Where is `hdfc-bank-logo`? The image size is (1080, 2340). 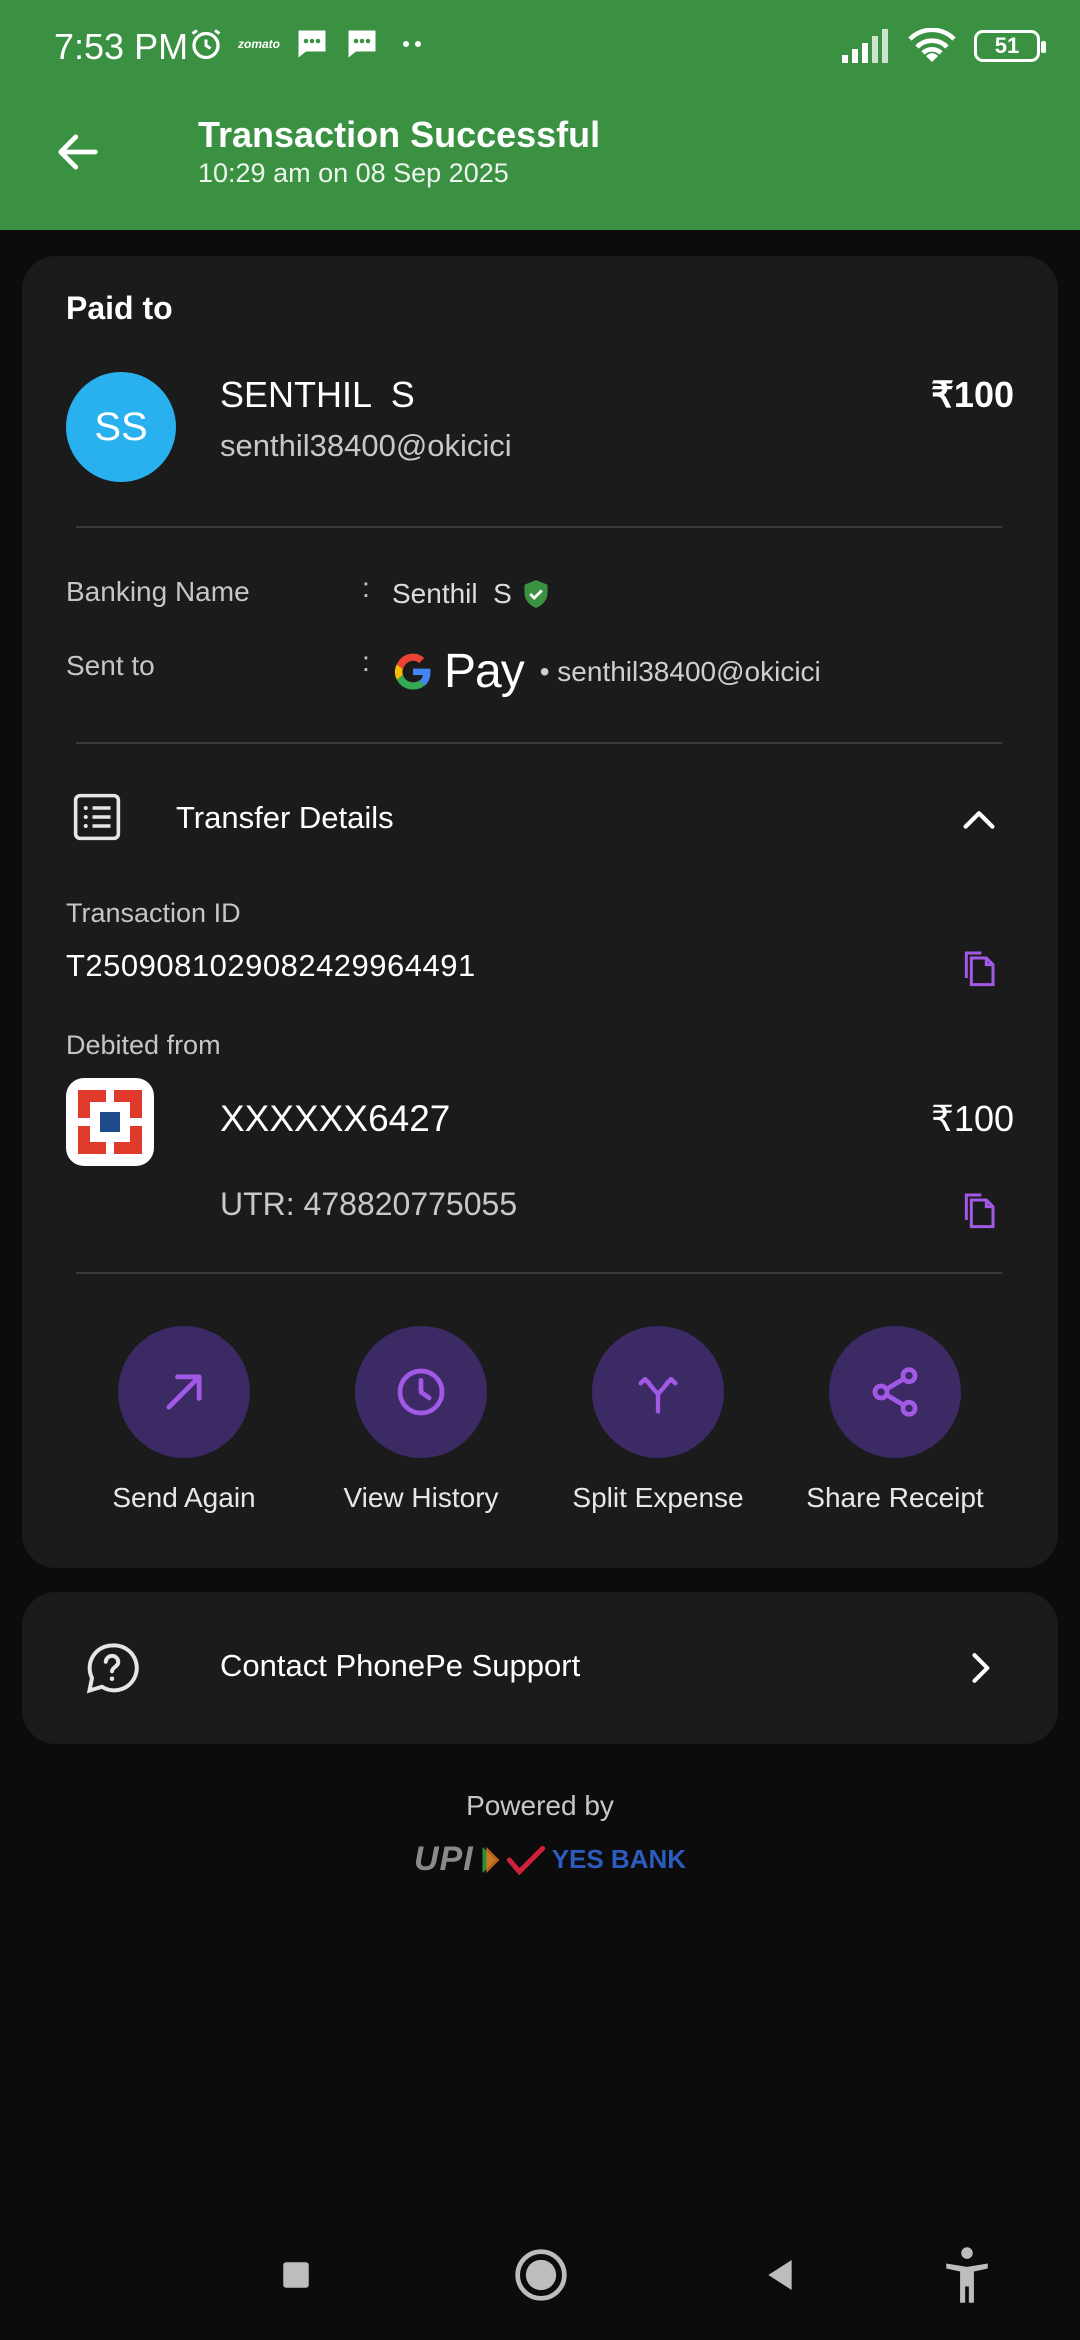 hdfc-bank-logo is located at coordinates (110, 1122).